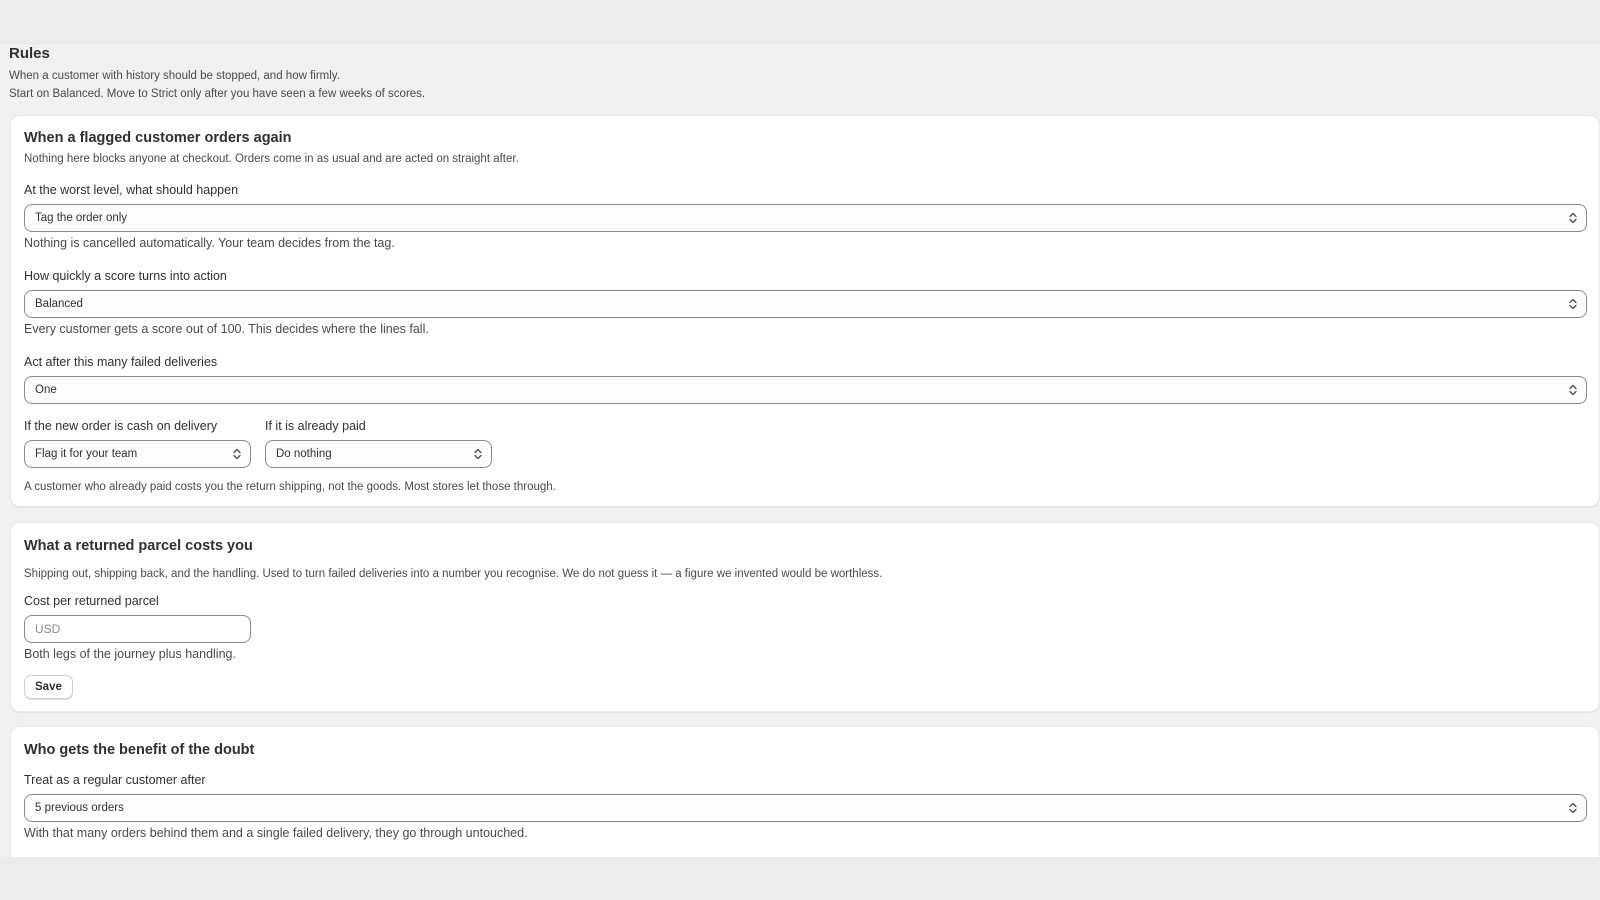  I want to click on cost-help: Both legs of the journey plus handling., so click(130, 654).